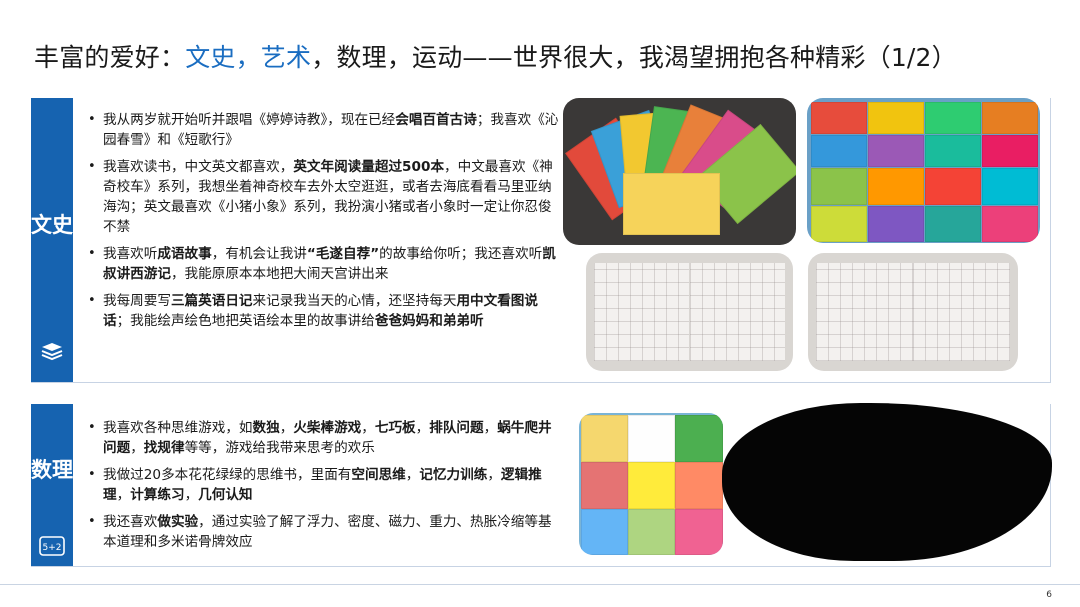 The height and width of the screenshot is (607, 1080). What do you see at coordinates (110, 57) in the screenshot?
I see `title-prefix: 丰富的爱好：` at bounding box center [110, 57].